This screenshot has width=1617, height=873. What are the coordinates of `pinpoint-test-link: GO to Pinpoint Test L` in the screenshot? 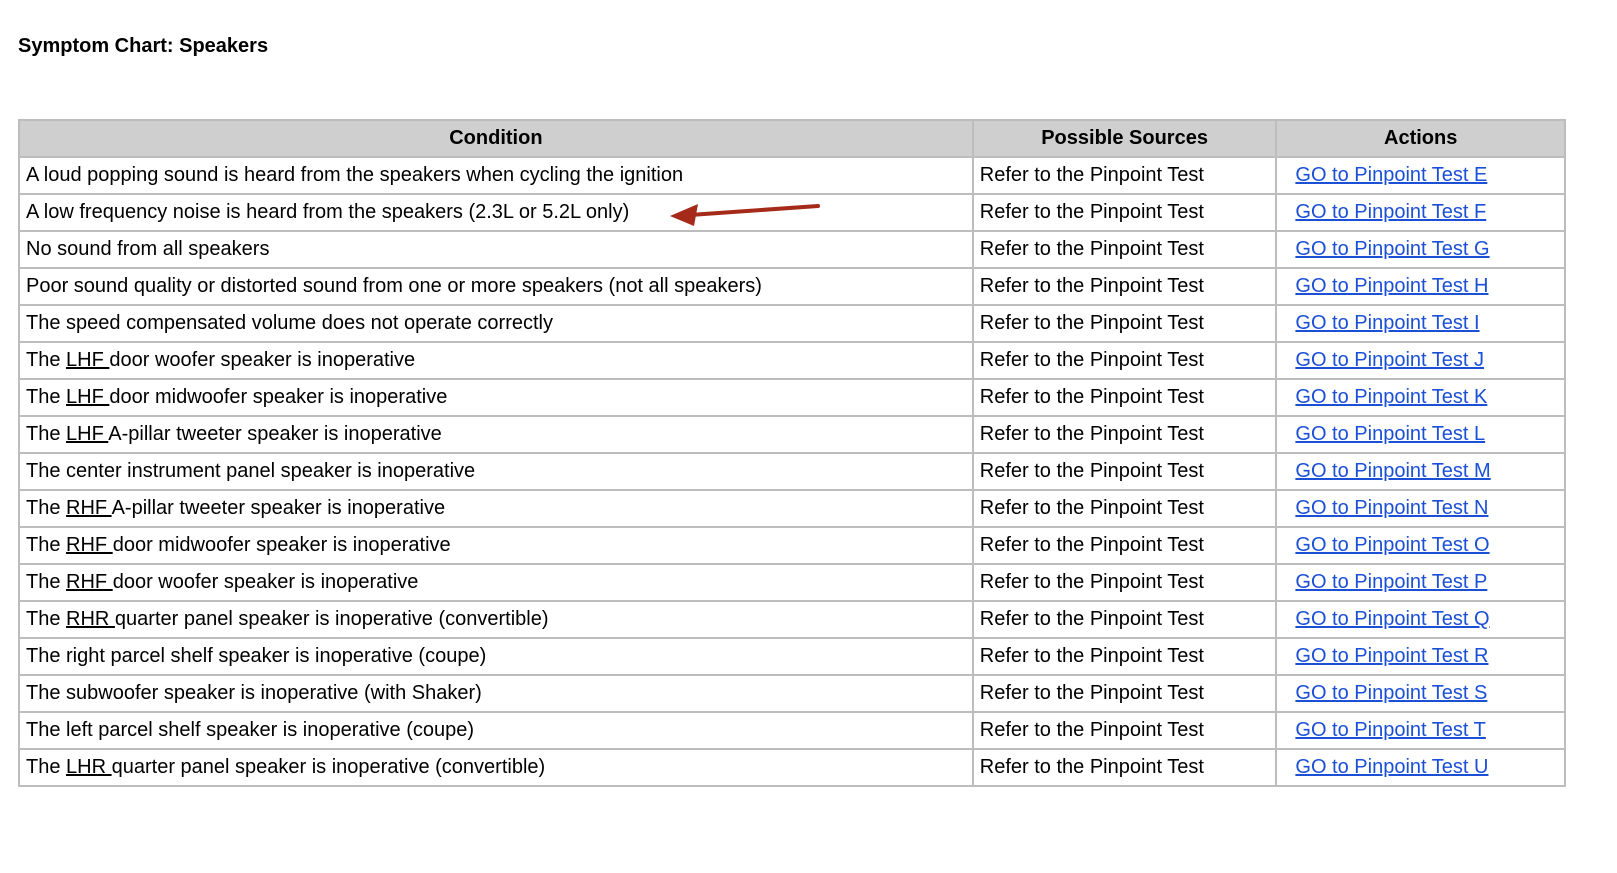 It's located at (1390, 434).